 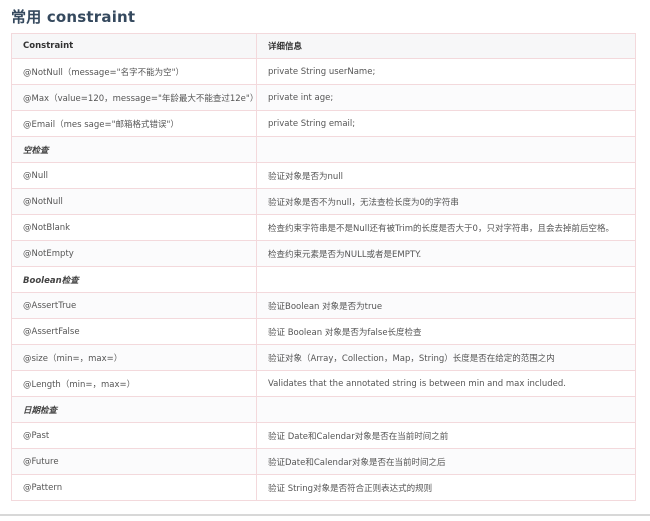 What do you see at coordinates (134, 461) in the screenshot?
I see `constraint-cell: @Future` at bounding box center [134, 461].